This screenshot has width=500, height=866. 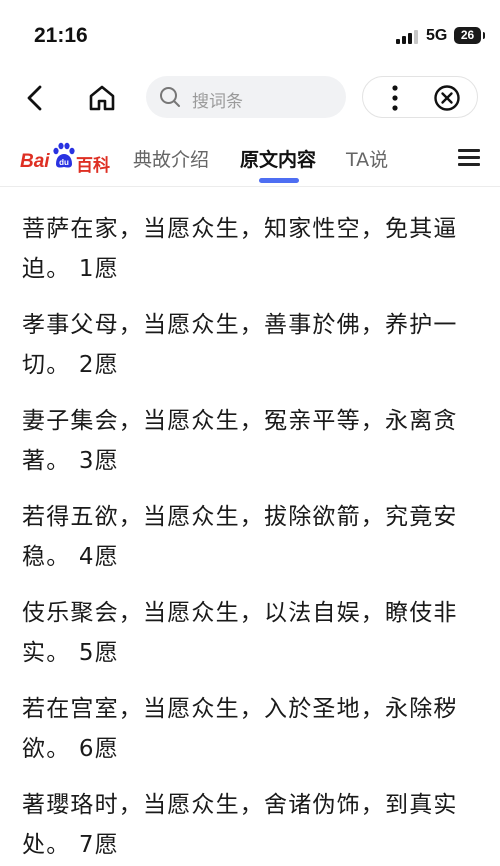 I want to click on paragraph-4: 若得五欲，当愿众生，拔除欲箭，究竟安 稳。 4愿, so click(x=253, y=537).